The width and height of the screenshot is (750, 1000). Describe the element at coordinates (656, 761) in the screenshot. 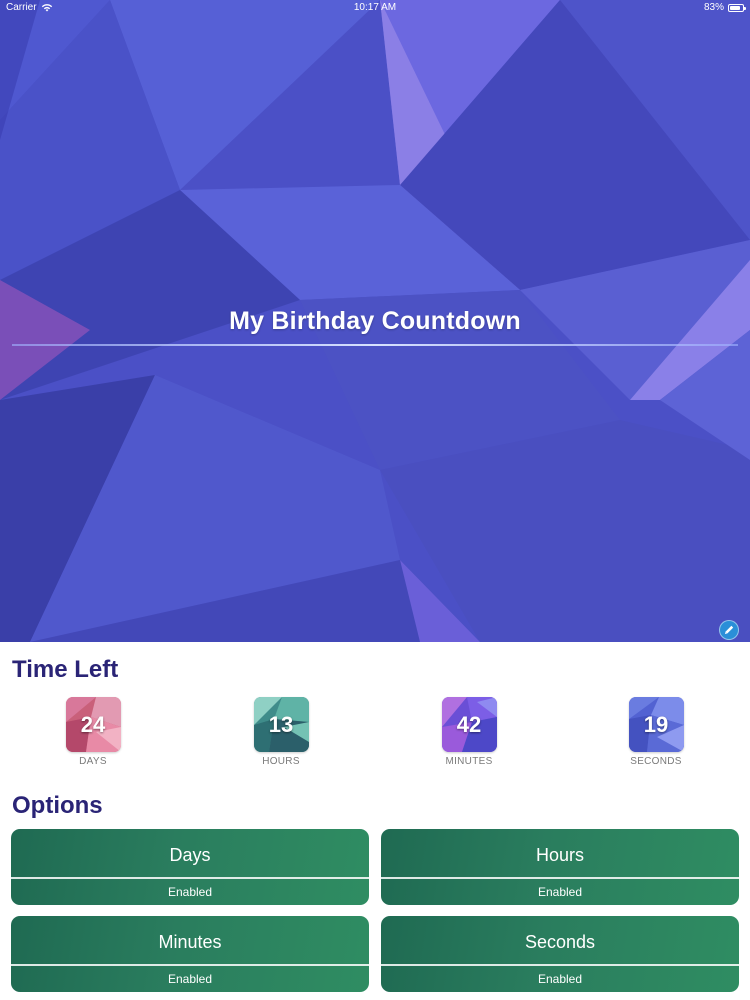

I see `seconds-label: SECONDS` at that location.